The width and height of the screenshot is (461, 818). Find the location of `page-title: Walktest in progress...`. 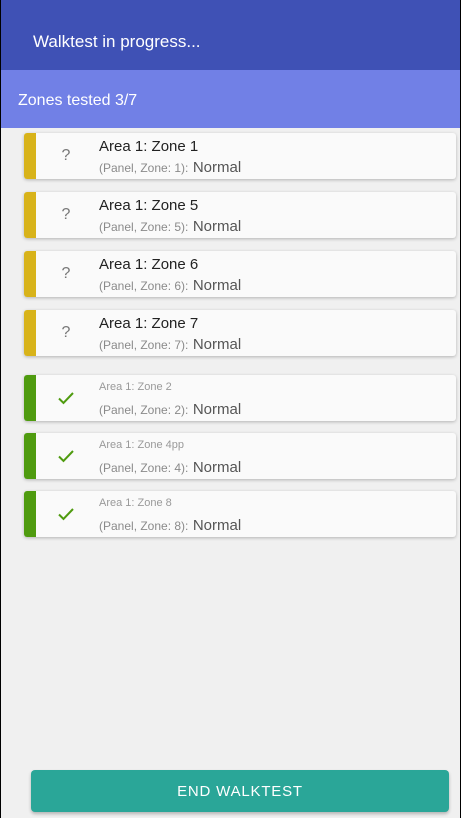

page-title: Walktest in progress... is located at coordinates (117, 41).